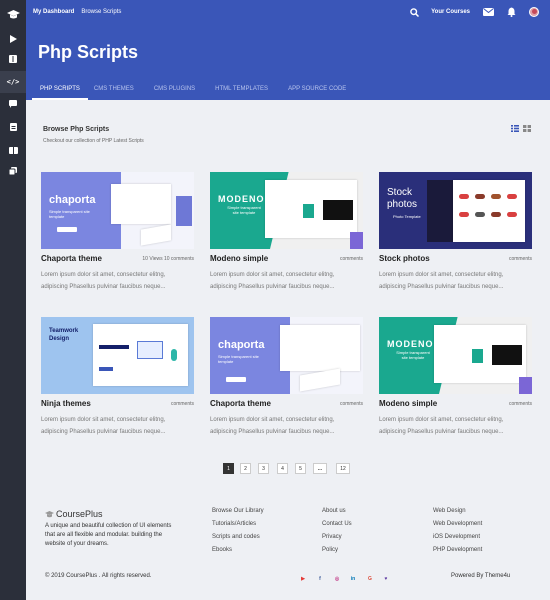 The width and height of the screenshot is (550, 600). Describe the element at coordinates (511, 12) in the screenshot. I see `bell-icon` at that location.